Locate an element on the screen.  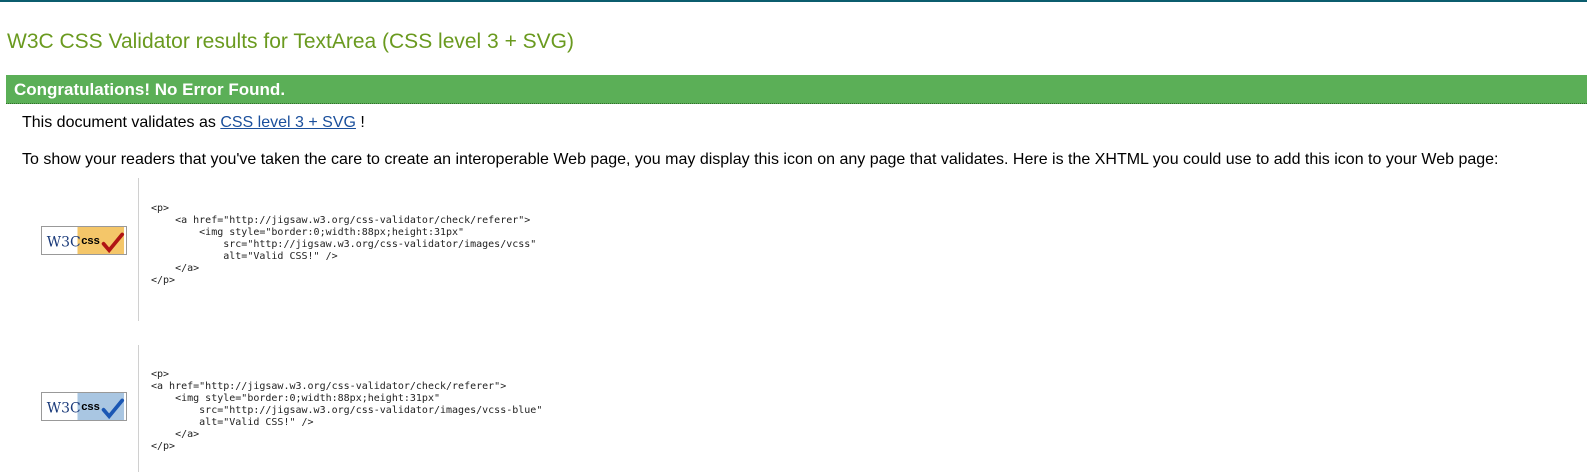
profile-link: CSS level 3 + SVG is located at coordinates (288, 122).